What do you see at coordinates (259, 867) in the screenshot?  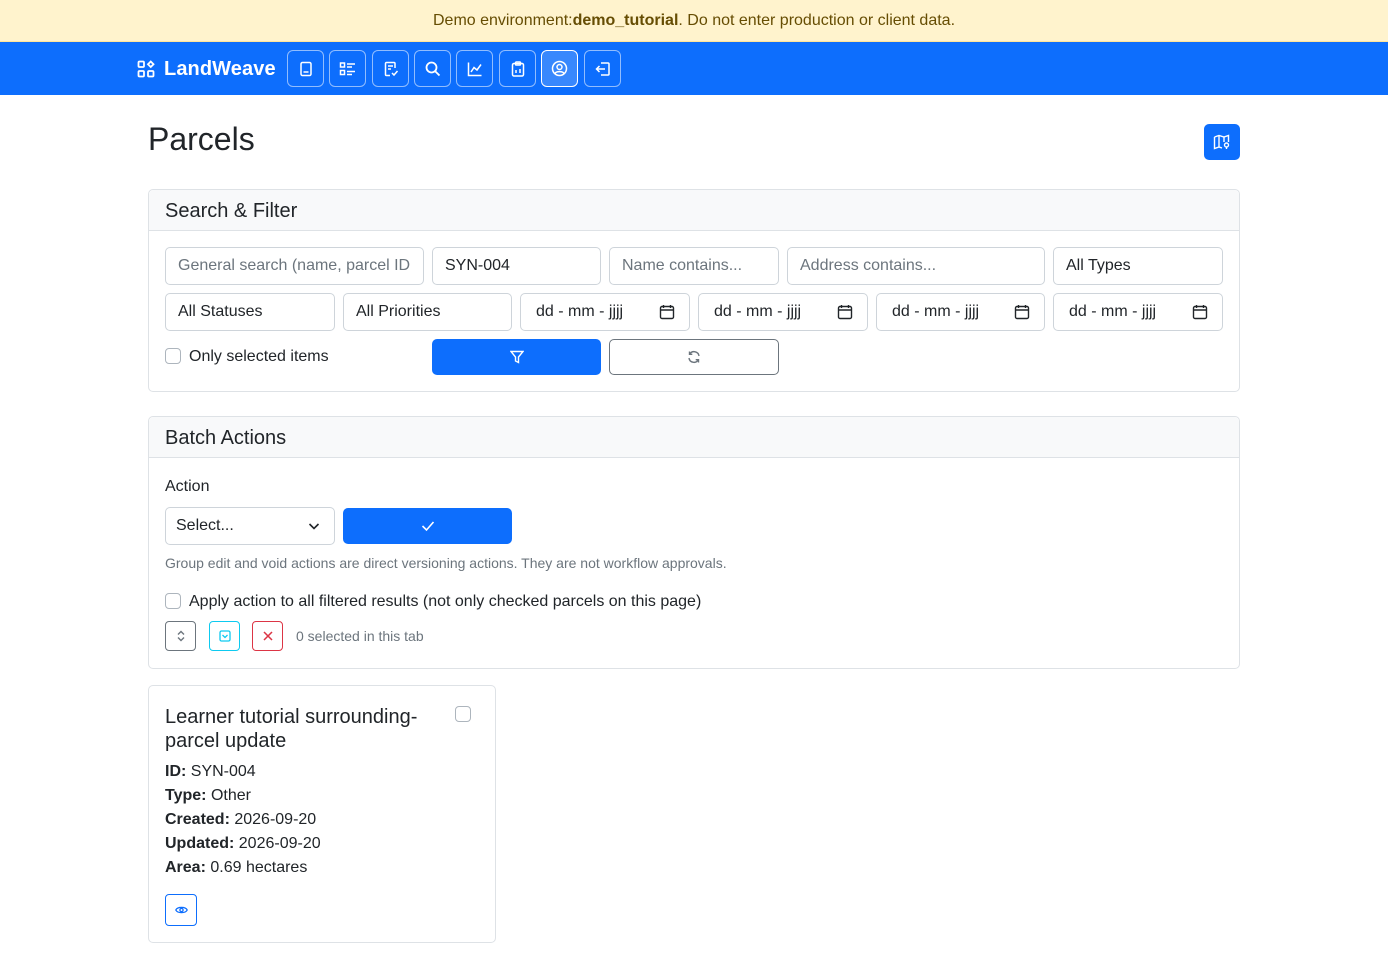 I see `parcel-area: 0.69 hectares` at bounding box center [259, 867].